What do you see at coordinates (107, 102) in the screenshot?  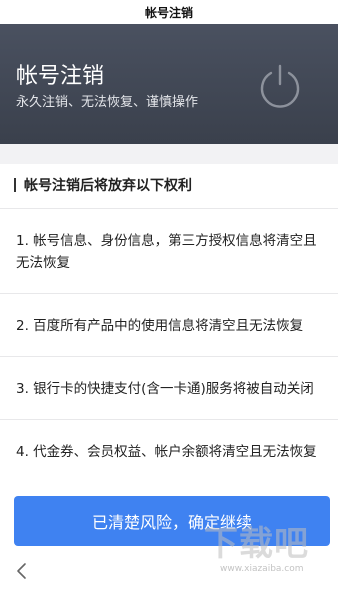 I see `banner-subtitle: 永久注销、无法恢复、谨慎操作` at bounding box center [107, 102].